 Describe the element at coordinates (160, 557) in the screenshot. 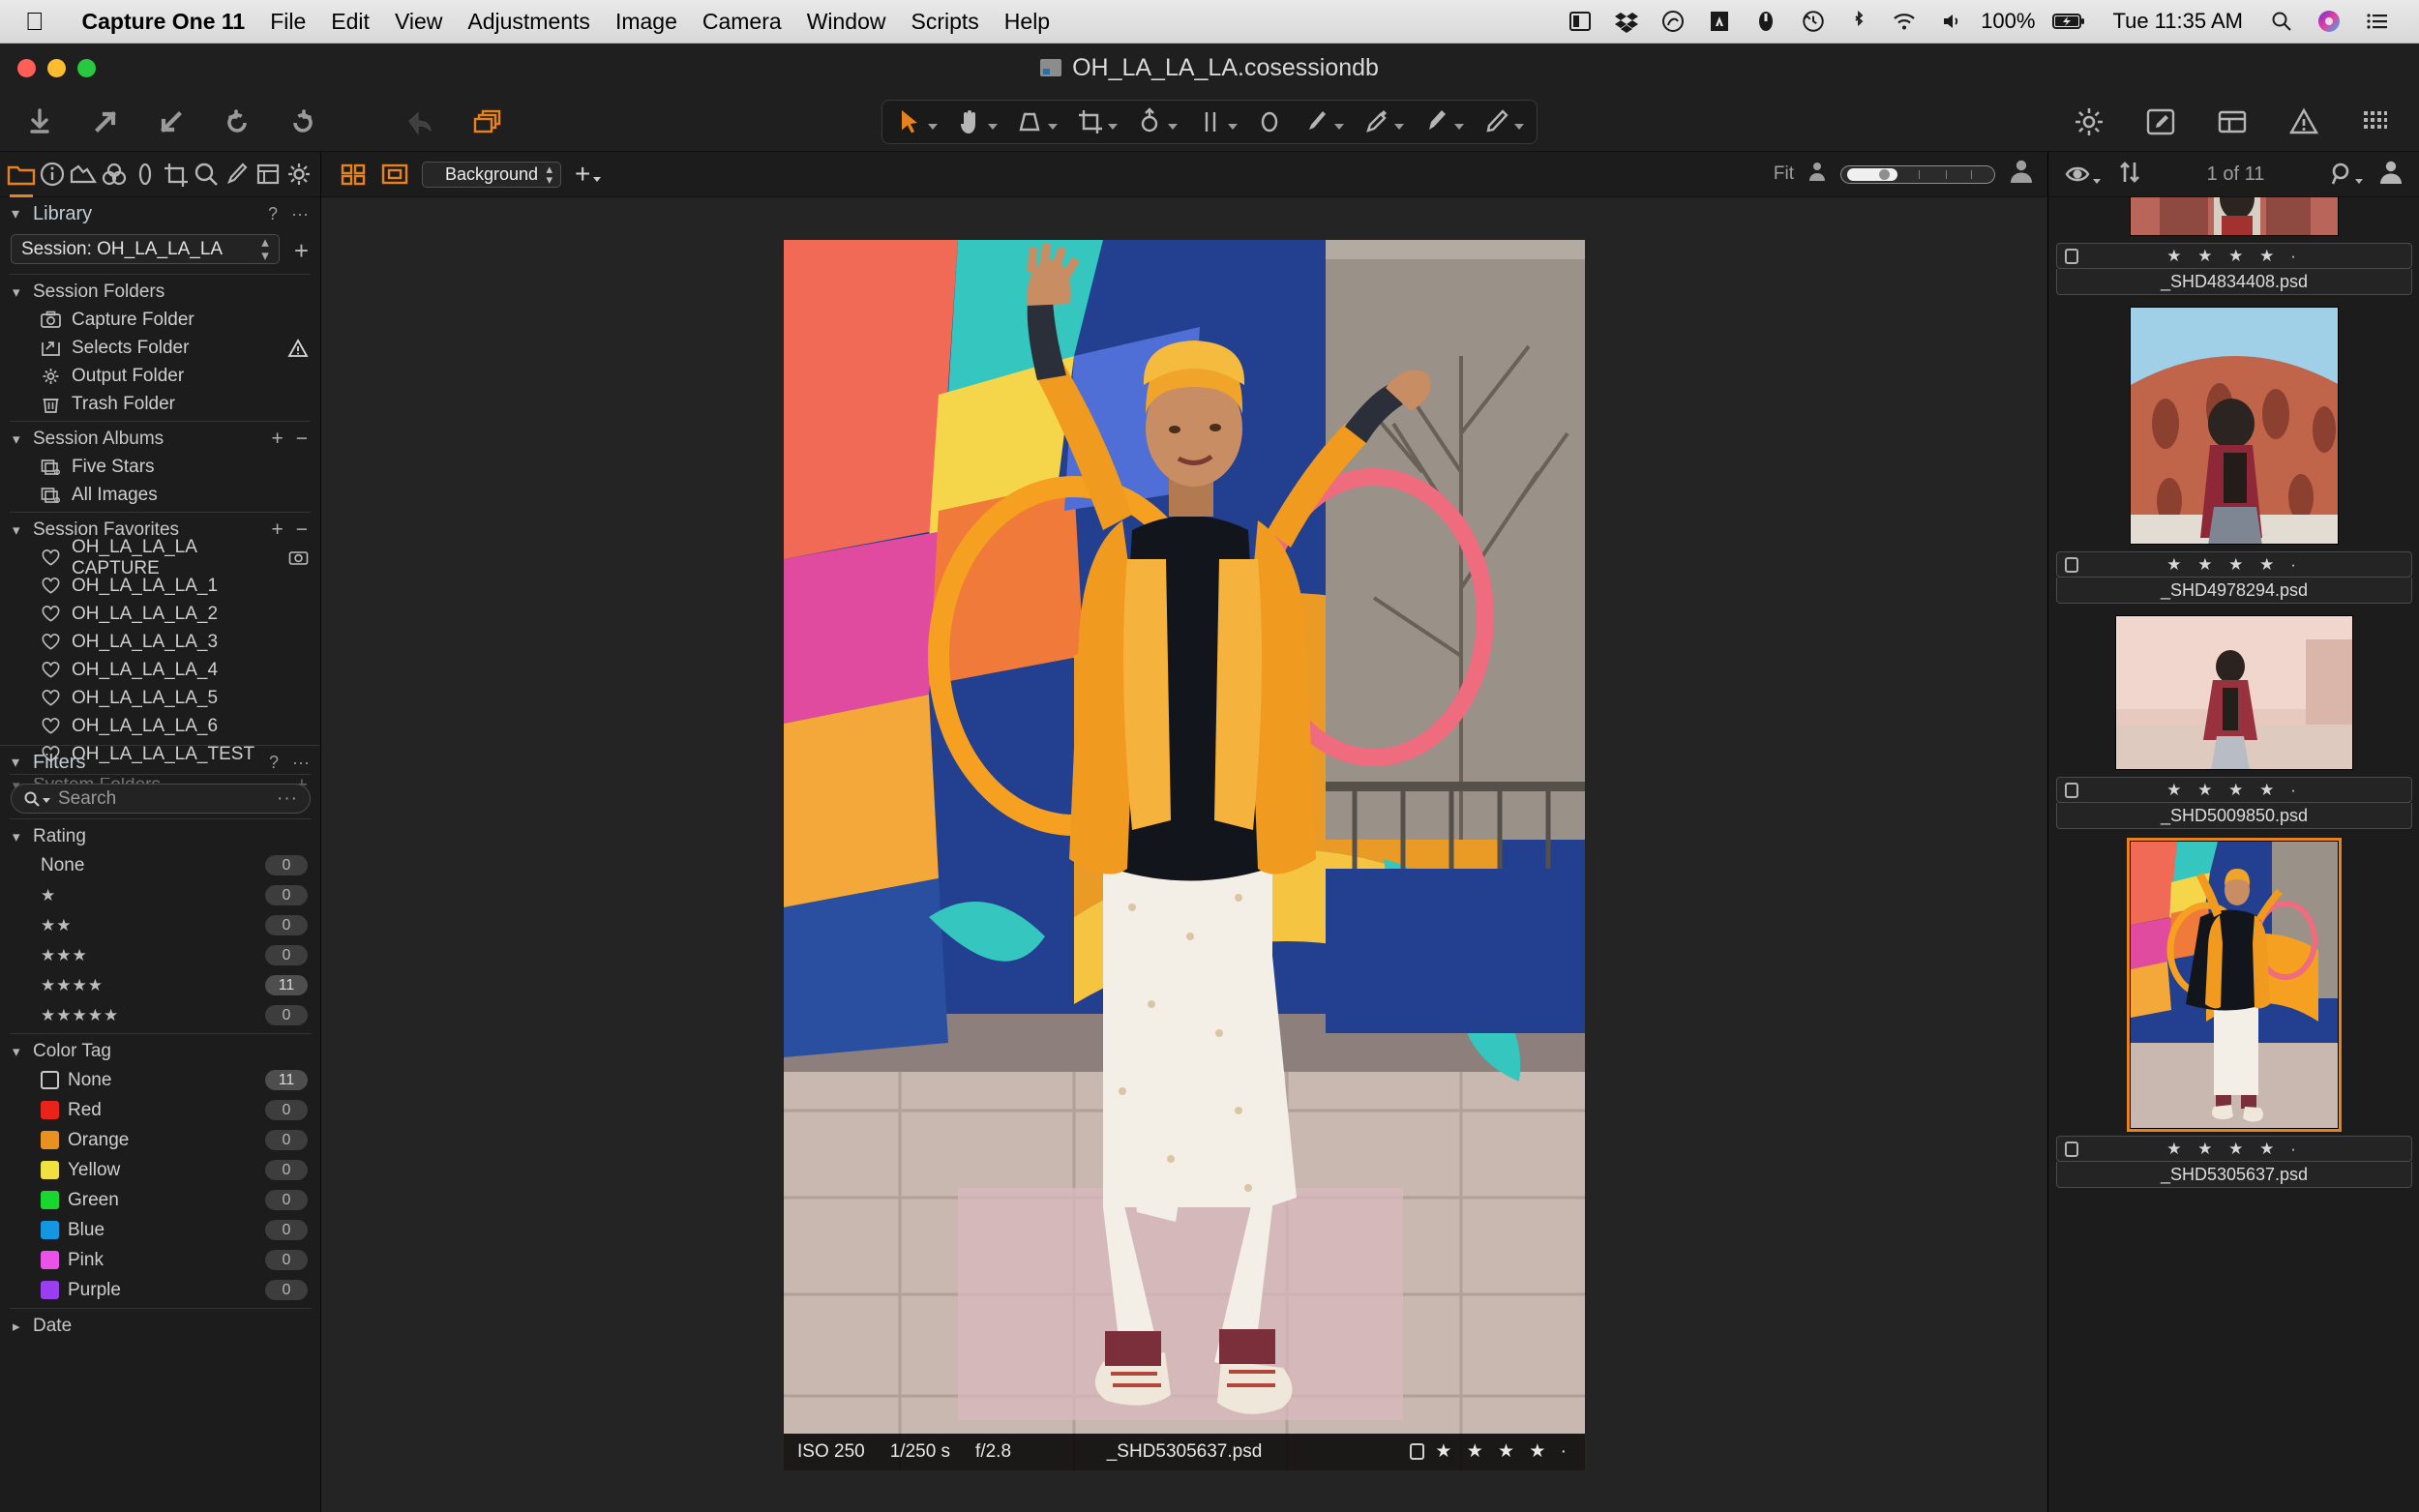

I see `sidebar-item-favorite-capture: OH_LA_LA_LA CAPTURE` at that location.